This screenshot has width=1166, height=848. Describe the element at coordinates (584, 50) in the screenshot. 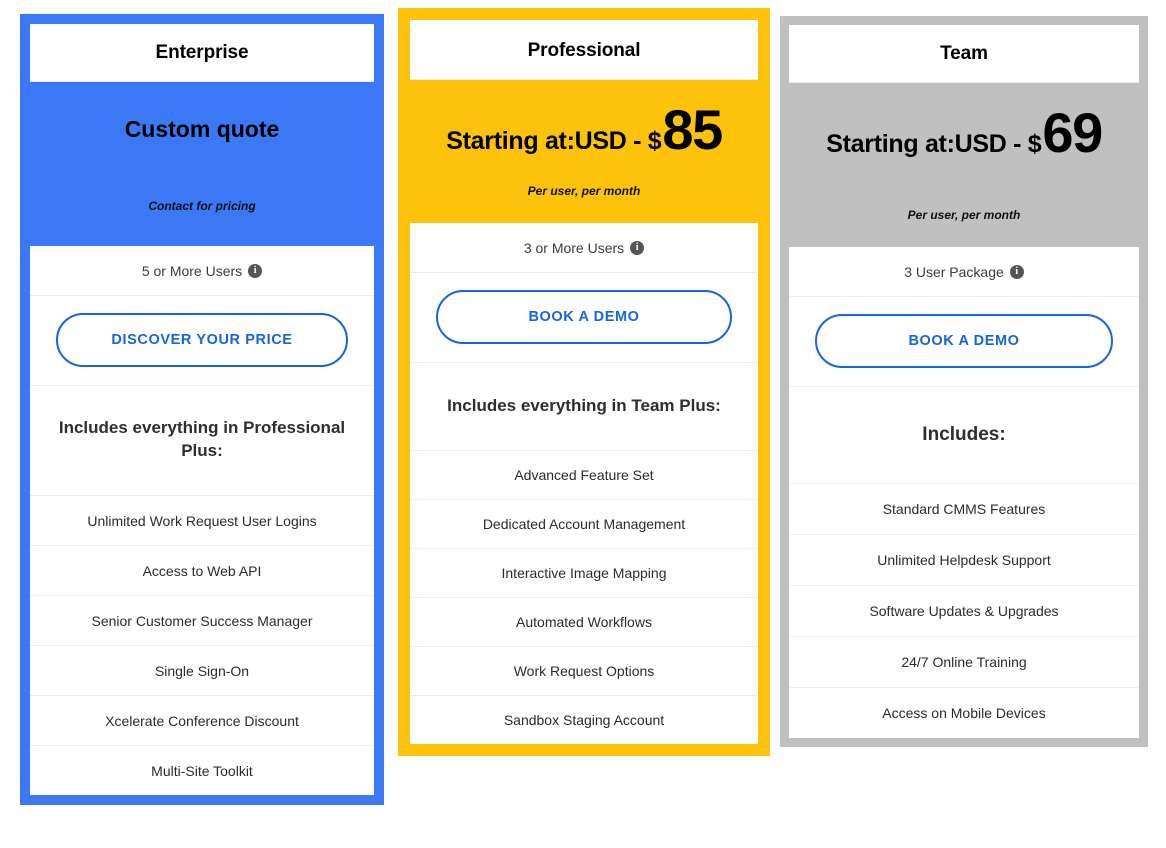

I see `plan-title-professional: Professional` at that location.